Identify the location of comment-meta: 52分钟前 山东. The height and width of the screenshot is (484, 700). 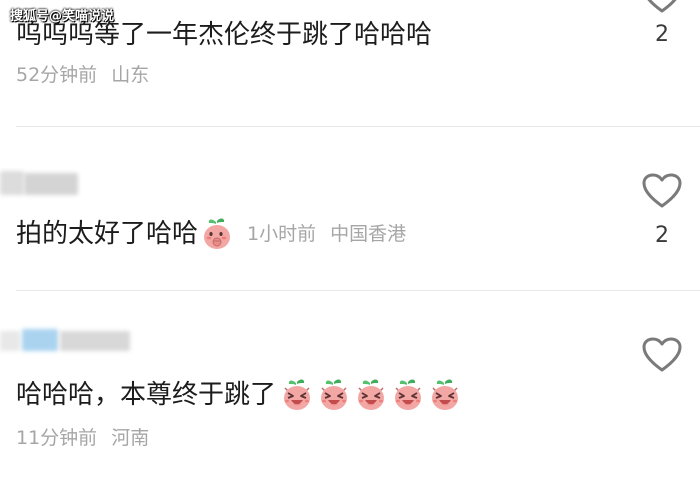
(82, 73).